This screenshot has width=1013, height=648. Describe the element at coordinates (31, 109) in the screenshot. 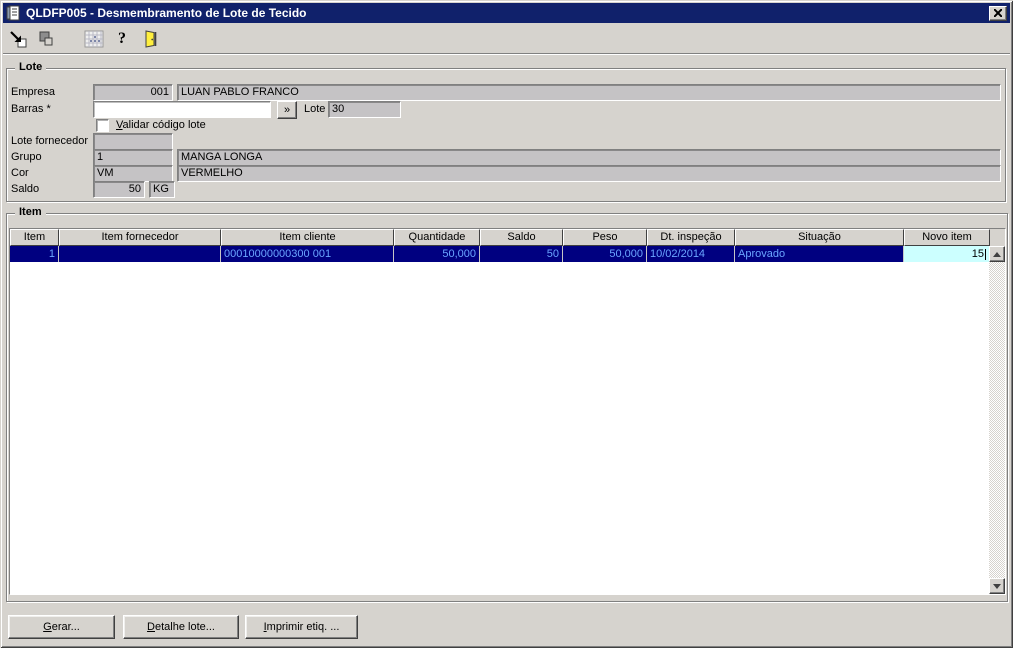

I see `barras-label: Barras *` at that location.